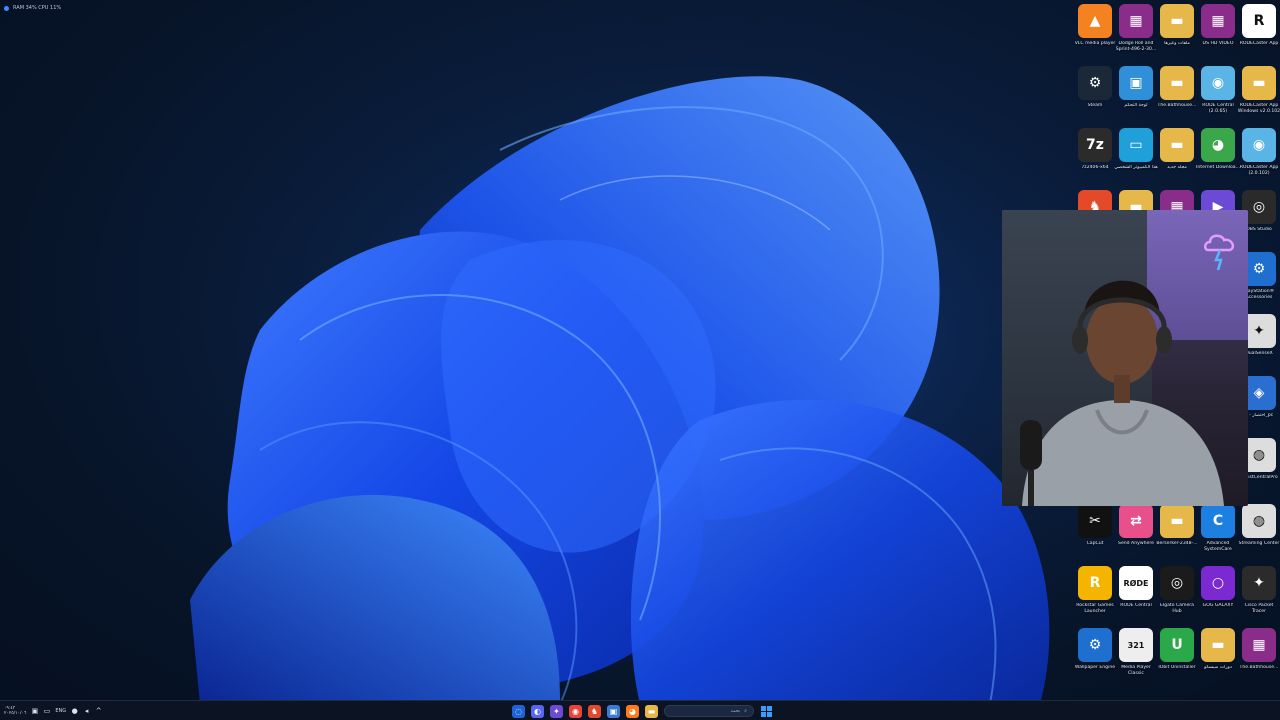 The height and width of the screenshot is (720, 1280). I want to click on desktop-icon-label: GOG GALAXY, so click(1218, 605).